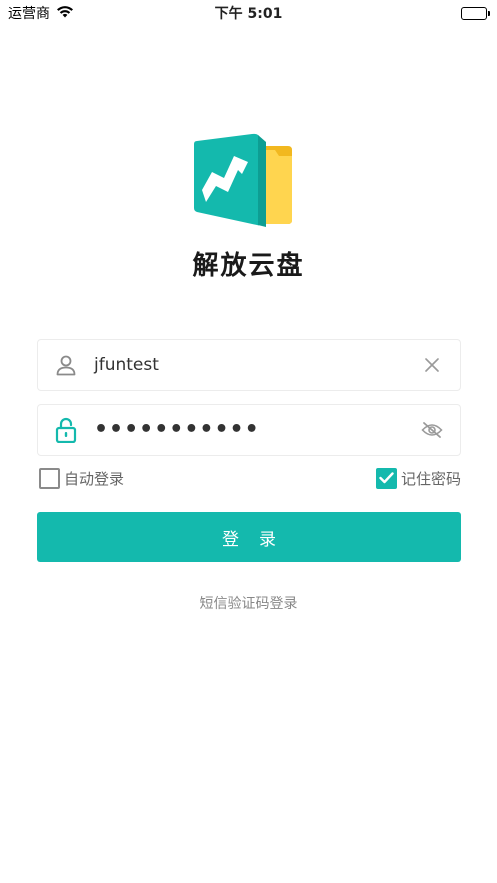 The width and height of the screenshot is (497, 883). What do you see at coordinates (248, 266) in the screenshot?
I see `app-name: 解放云盘` at bounding box center [248, 266].